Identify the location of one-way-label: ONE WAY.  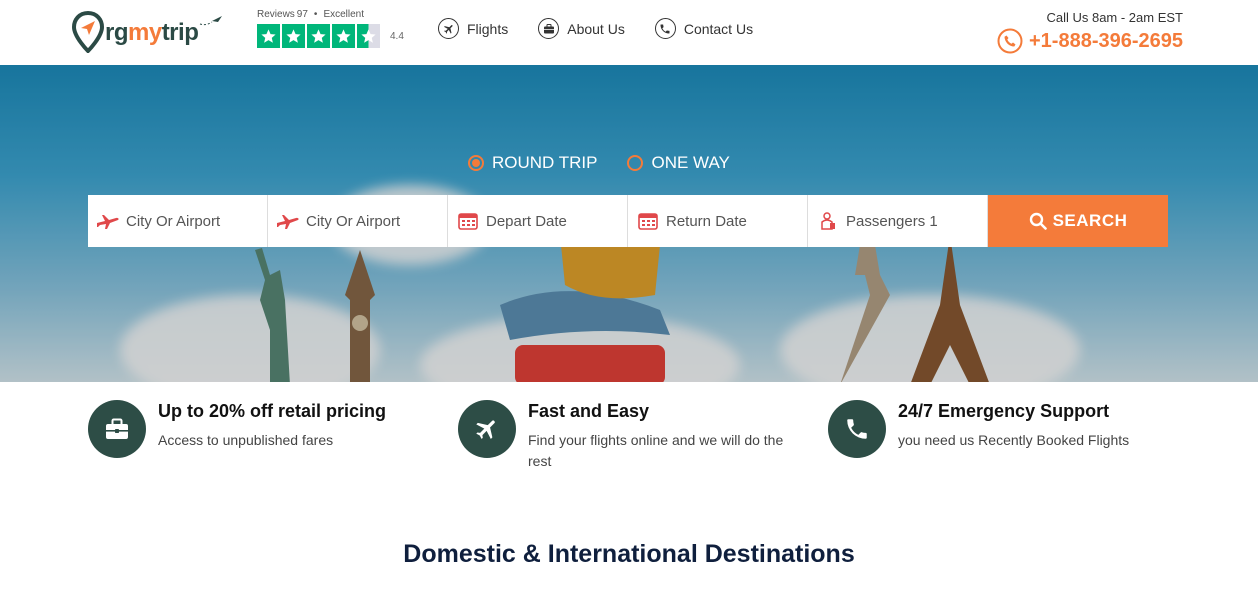
(690, 162).